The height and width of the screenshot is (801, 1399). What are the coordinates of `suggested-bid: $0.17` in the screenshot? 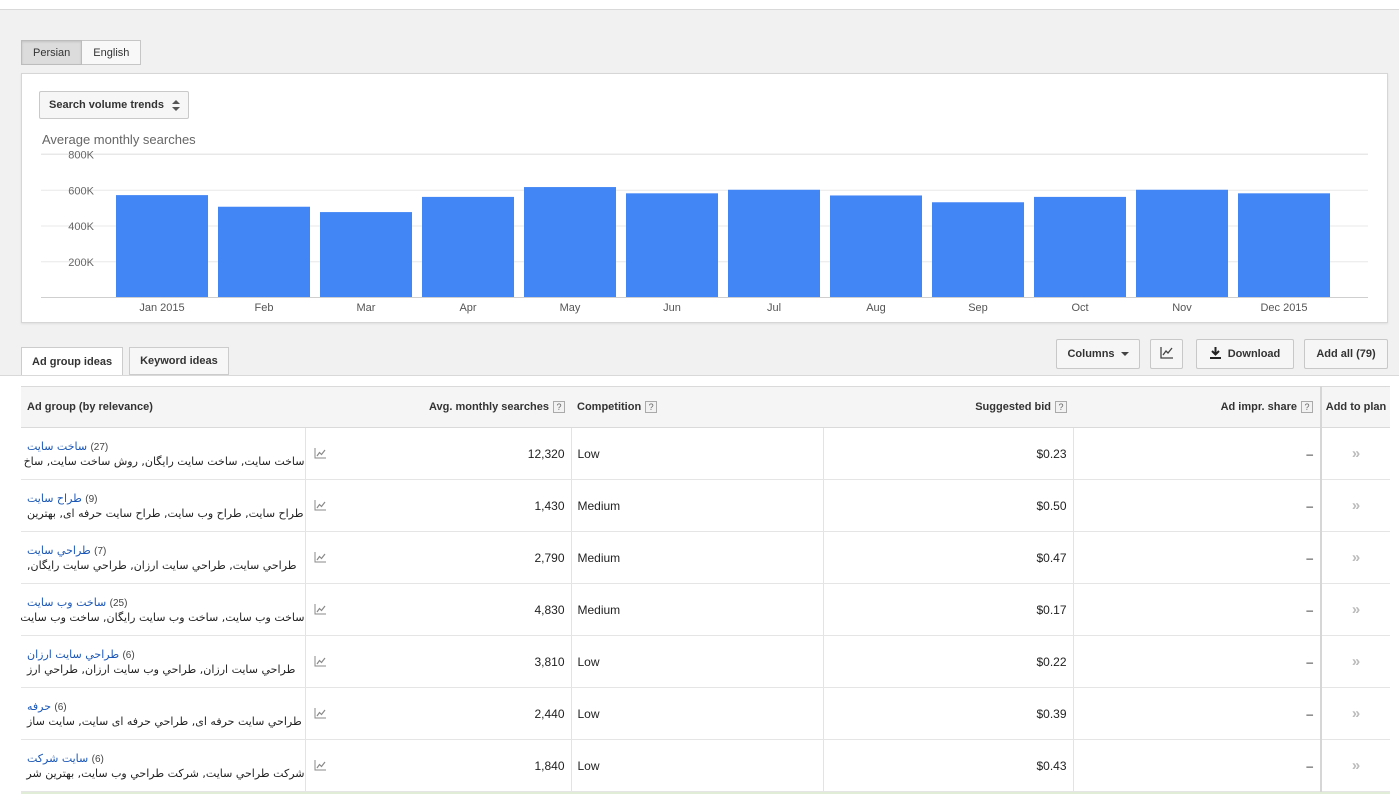 It's located at (947, 609).